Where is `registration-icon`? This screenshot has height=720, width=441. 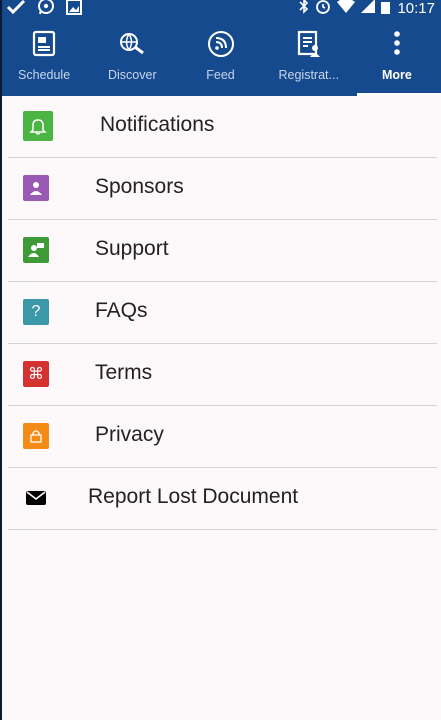 registration-icon is located at coordinates (309, 44).